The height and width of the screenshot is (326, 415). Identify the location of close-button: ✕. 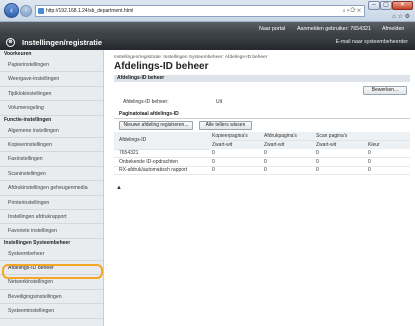
(402, 5).